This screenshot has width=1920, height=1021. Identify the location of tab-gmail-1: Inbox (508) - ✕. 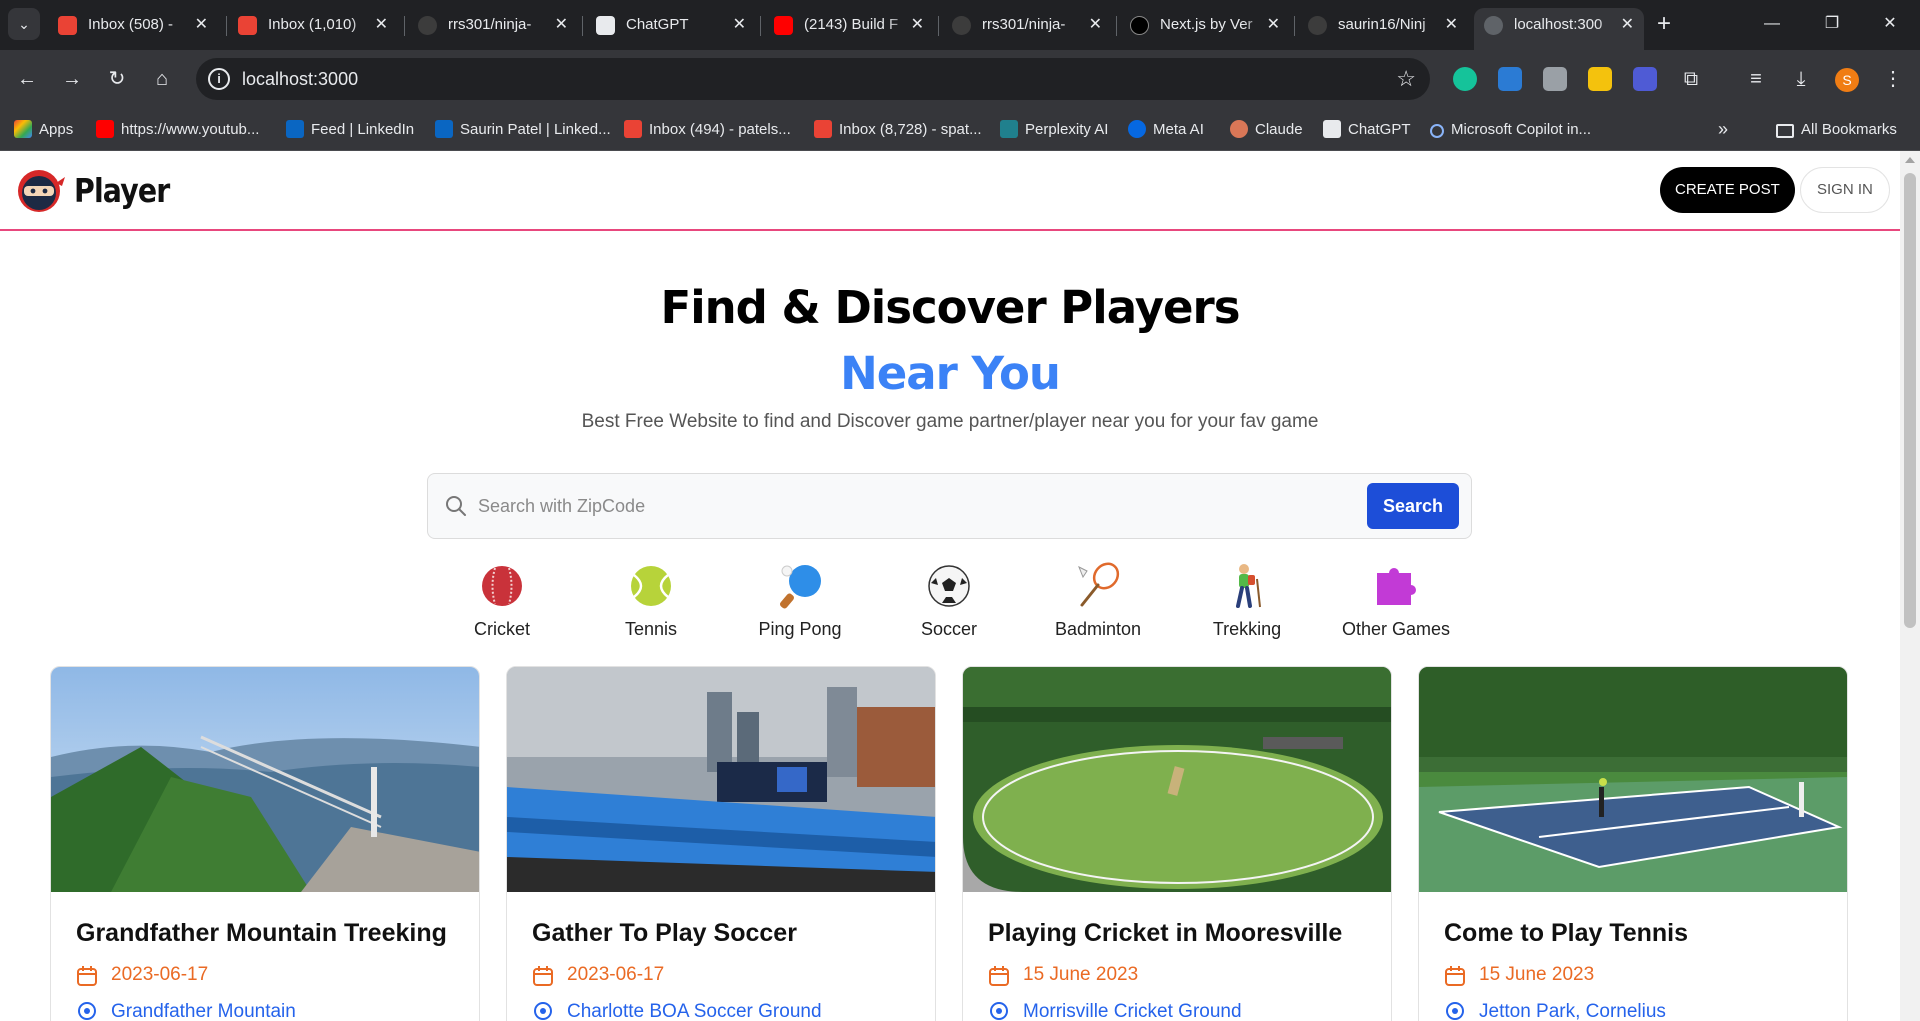
(133, 25).